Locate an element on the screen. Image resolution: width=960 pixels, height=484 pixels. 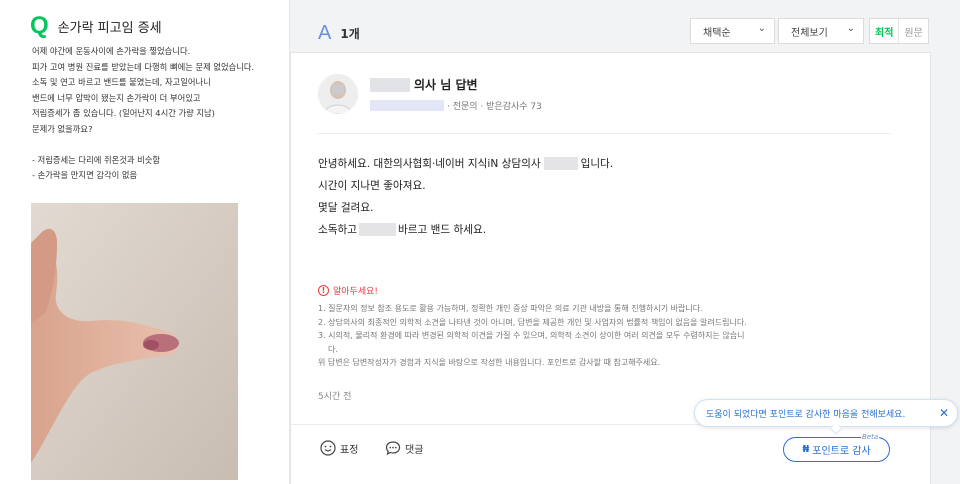
answer-line: 안녕하세요. 대한의사협회·네이버 지식iN 상담의사 입니다. is located at coordinates (465, 163).